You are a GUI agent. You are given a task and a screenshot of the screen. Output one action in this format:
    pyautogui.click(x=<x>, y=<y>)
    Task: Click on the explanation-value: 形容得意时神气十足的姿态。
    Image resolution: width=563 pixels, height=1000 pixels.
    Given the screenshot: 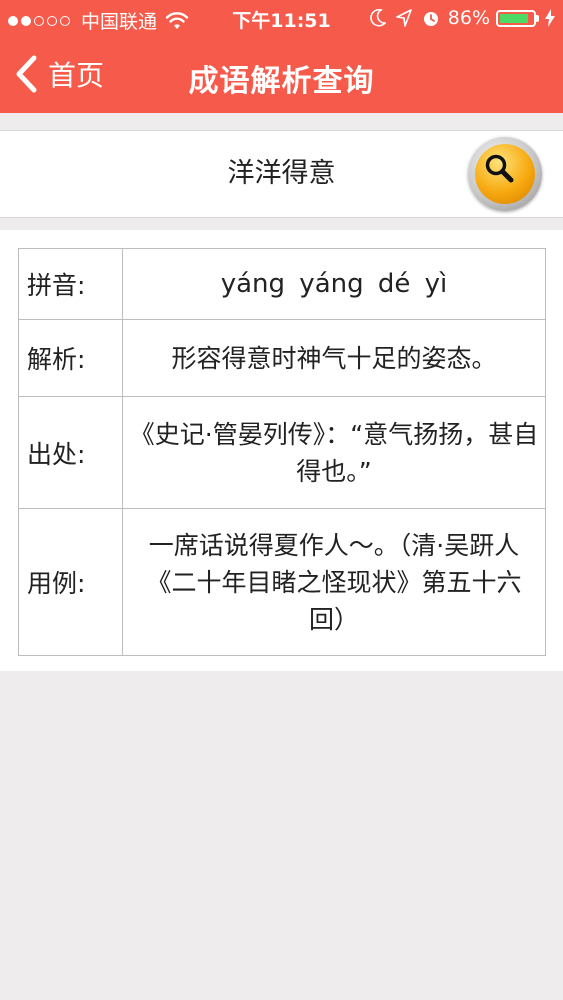 What is the action you would take?
    pyautogui.click(x=334, y=358)
    